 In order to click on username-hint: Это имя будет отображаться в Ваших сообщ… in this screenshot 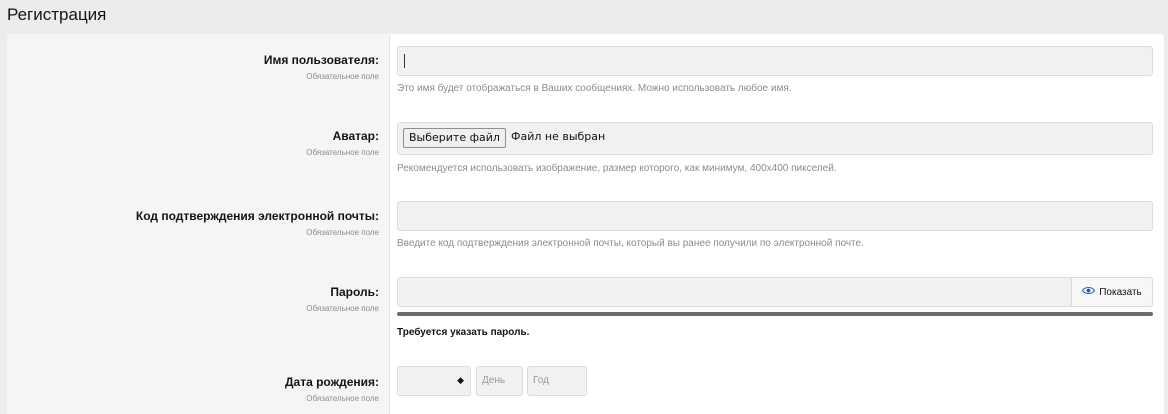, I will do `click(594, 88)`.